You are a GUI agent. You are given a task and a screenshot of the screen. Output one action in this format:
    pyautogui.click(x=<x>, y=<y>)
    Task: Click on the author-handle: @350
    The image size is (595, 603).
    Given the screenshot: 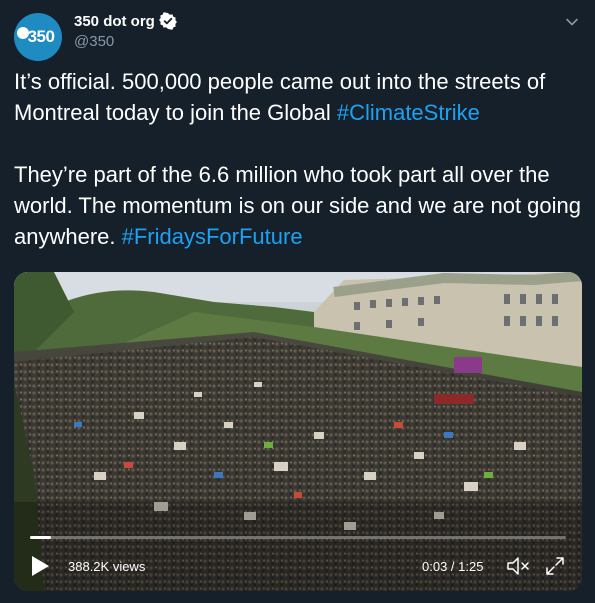 What is the action you would take?
    pyautogui.click(x=94, y=41)
    